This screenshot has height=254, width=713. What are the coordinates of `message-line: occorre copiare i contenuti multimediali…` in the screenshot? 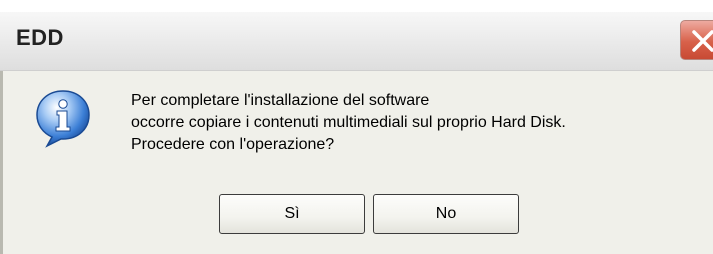 It's located at (348, 122).